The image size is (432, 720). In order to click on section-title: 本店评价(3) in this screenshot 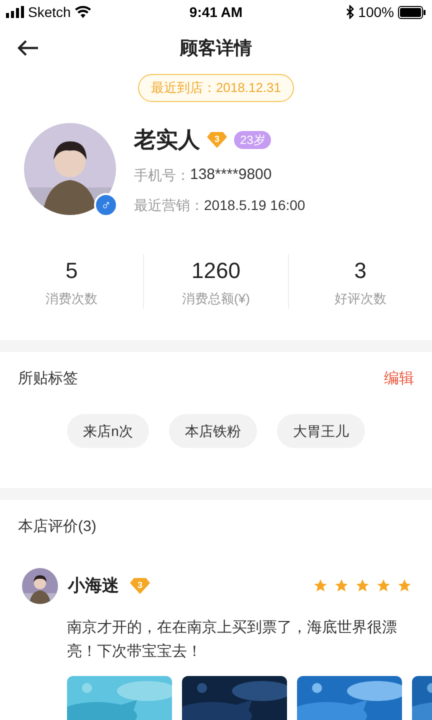, I will do `click(57, 527)`.